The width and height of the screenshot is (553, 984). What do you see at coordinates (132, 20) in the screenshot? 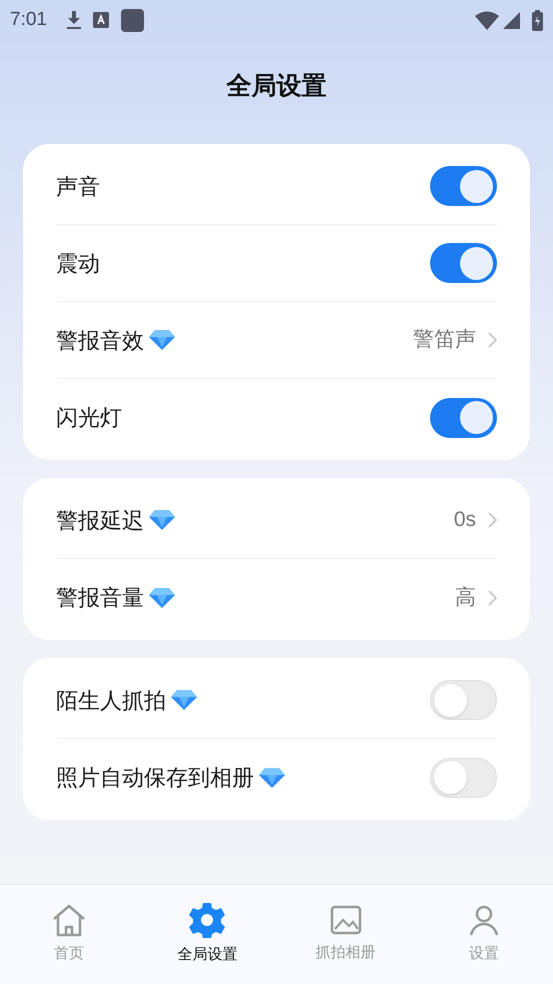
I see `app-icon` at bounding box center [132, 20].